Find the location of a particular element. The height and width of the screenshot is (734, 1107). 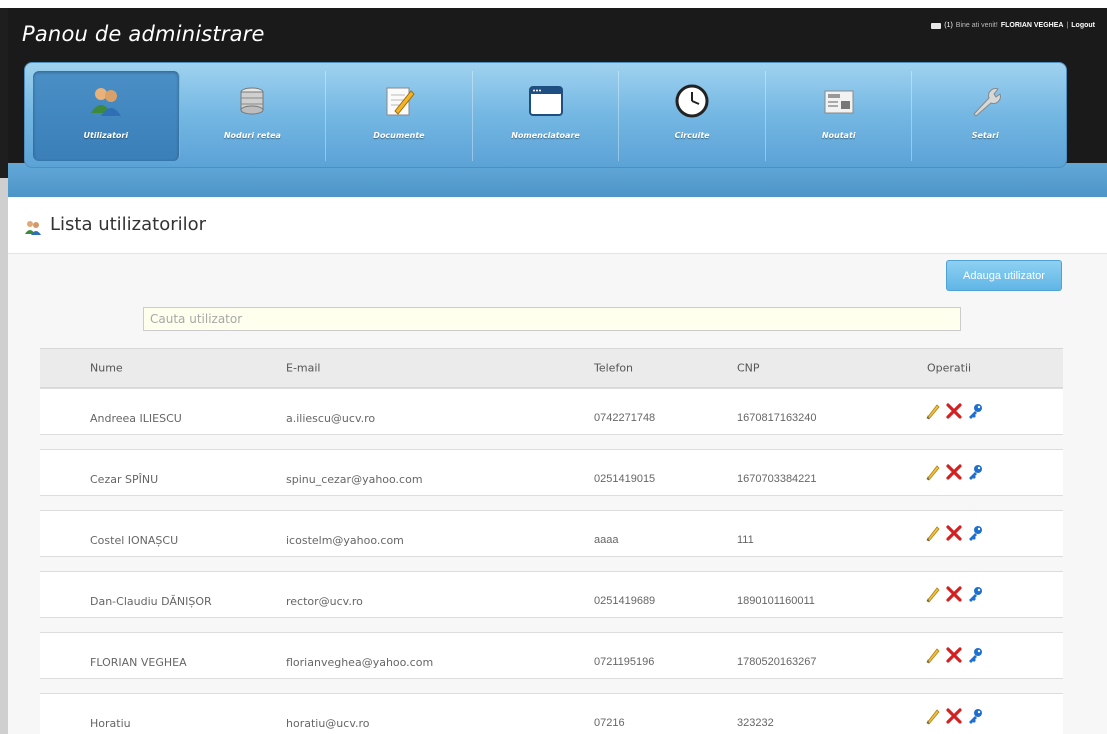

cell-name: Horatiu is located at coordinates (110, 723).